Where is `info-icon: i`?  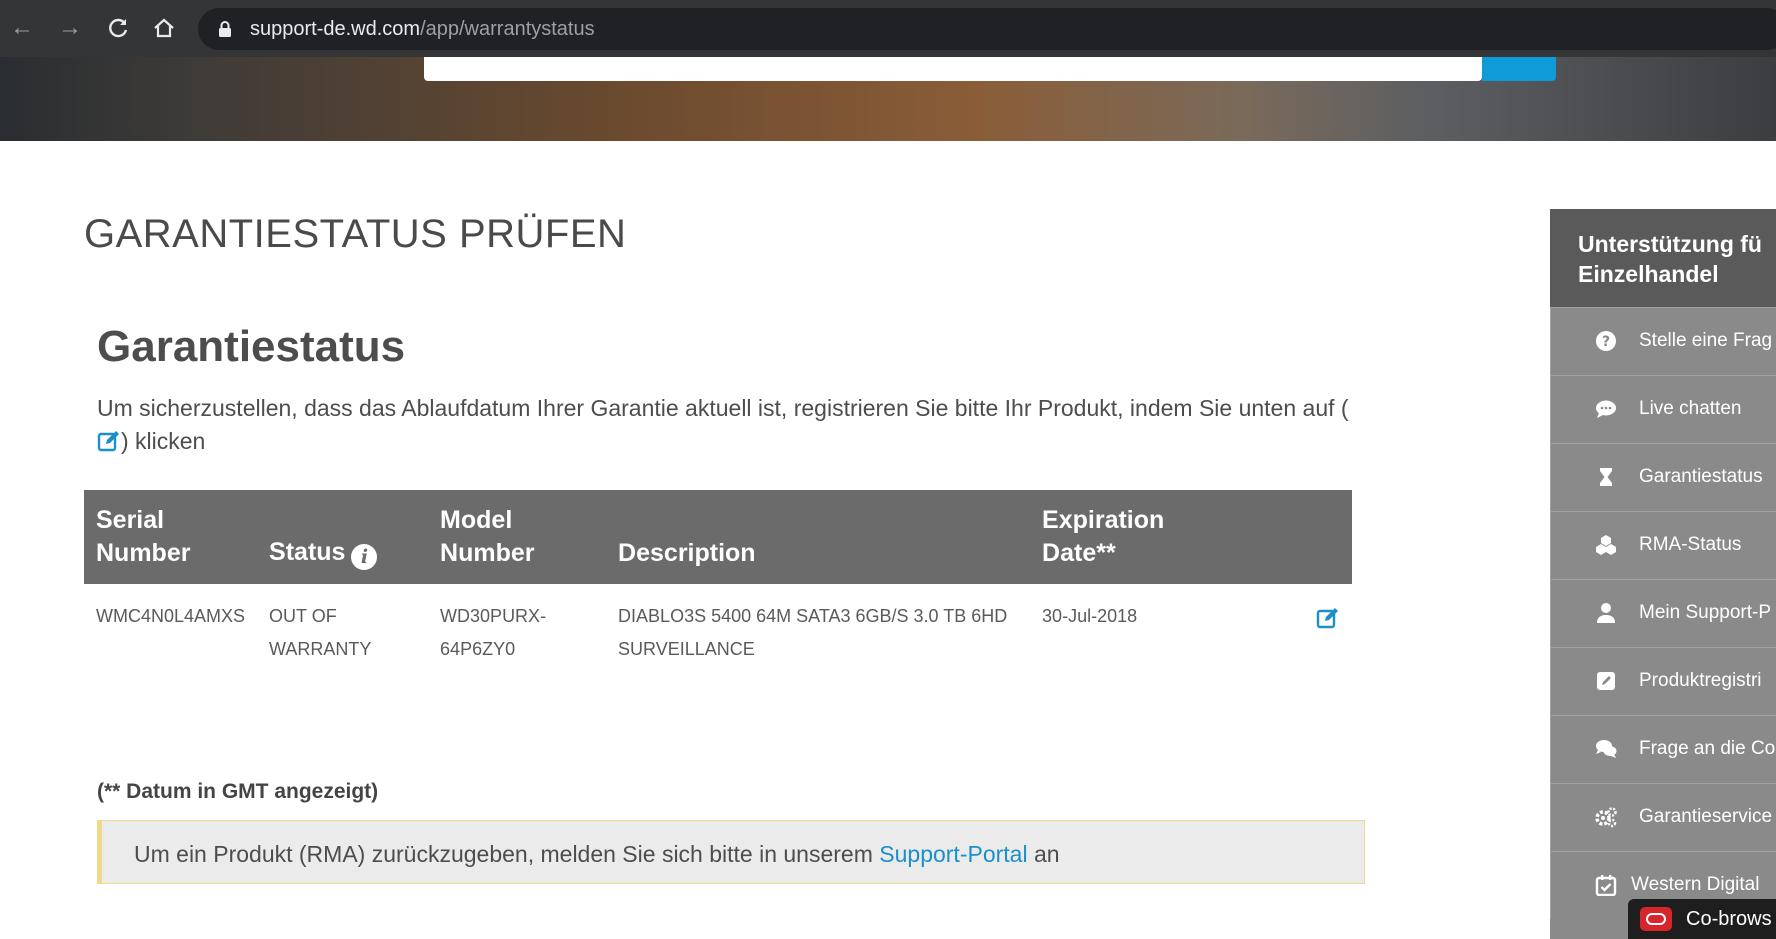 info-icon: i is located at coordinates (364, 557).